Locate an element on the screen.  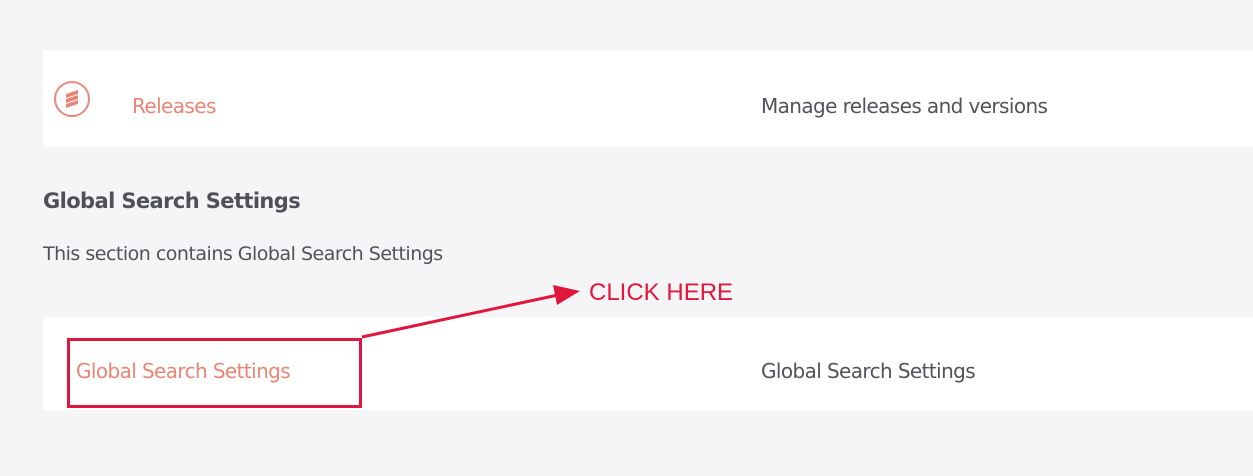
global-search-settings-description: Global Search Settings is located at coordinates (868, 371).